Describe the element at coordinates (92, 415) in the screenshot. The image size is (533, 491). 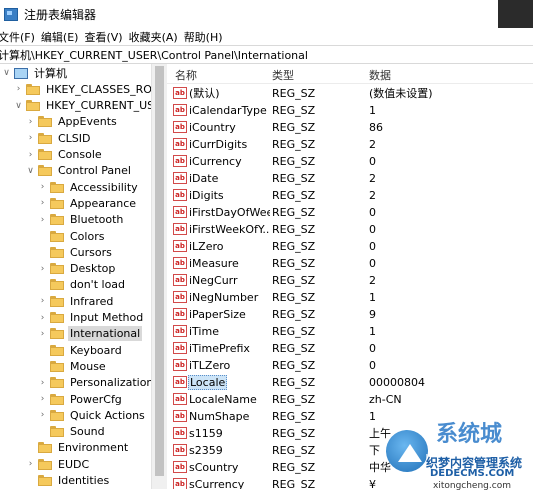
I see `tree-item: › Quick Actions` at that location.